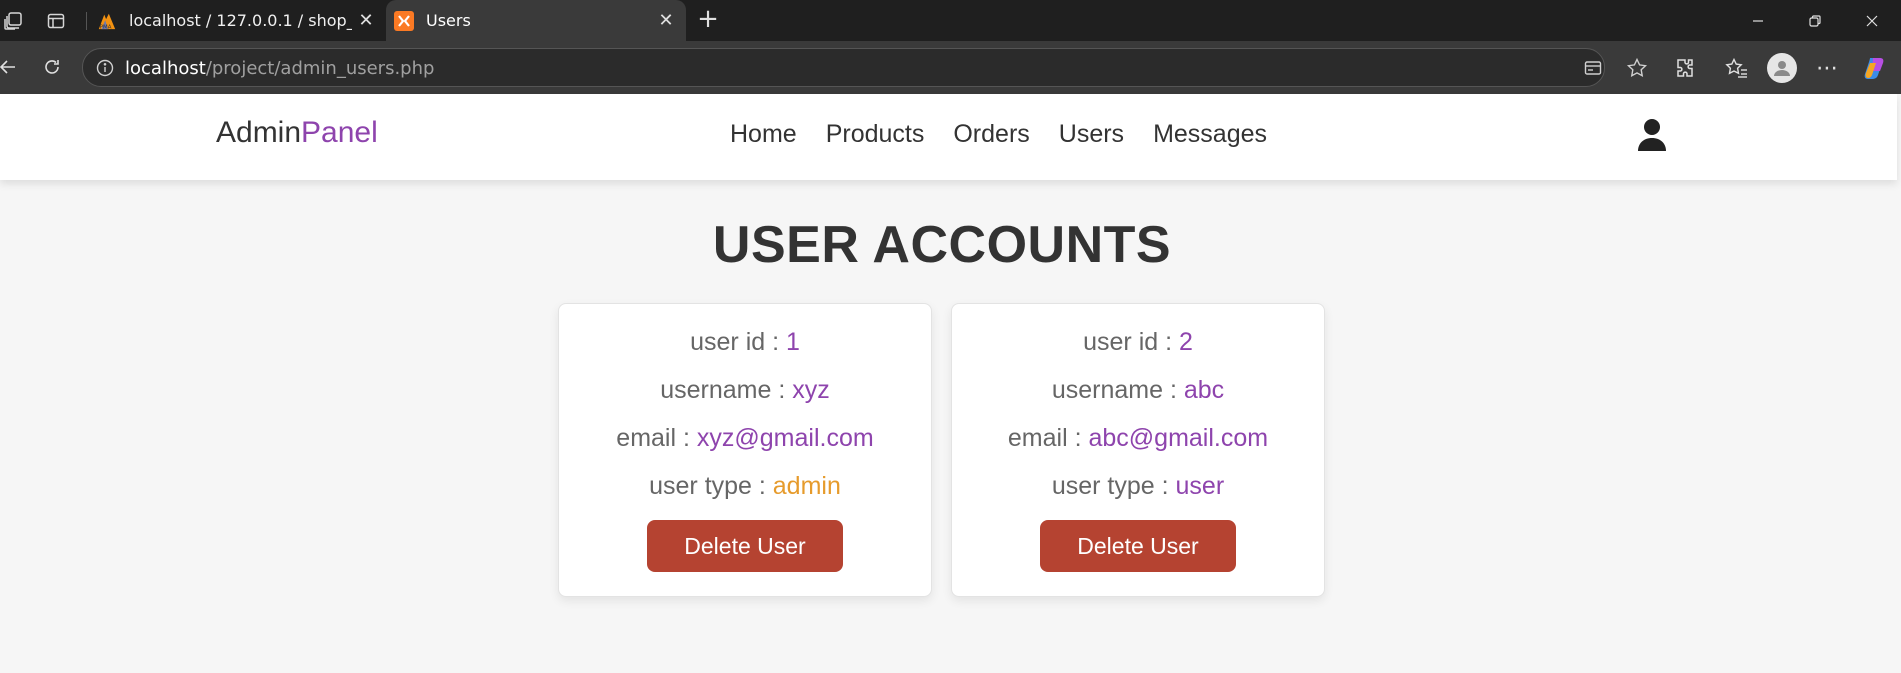 The image size is (1901, 673). Describe the element at coordinates (320, 68) in the screenshot. I see `url-path: /project/admin_users.php` at that location.